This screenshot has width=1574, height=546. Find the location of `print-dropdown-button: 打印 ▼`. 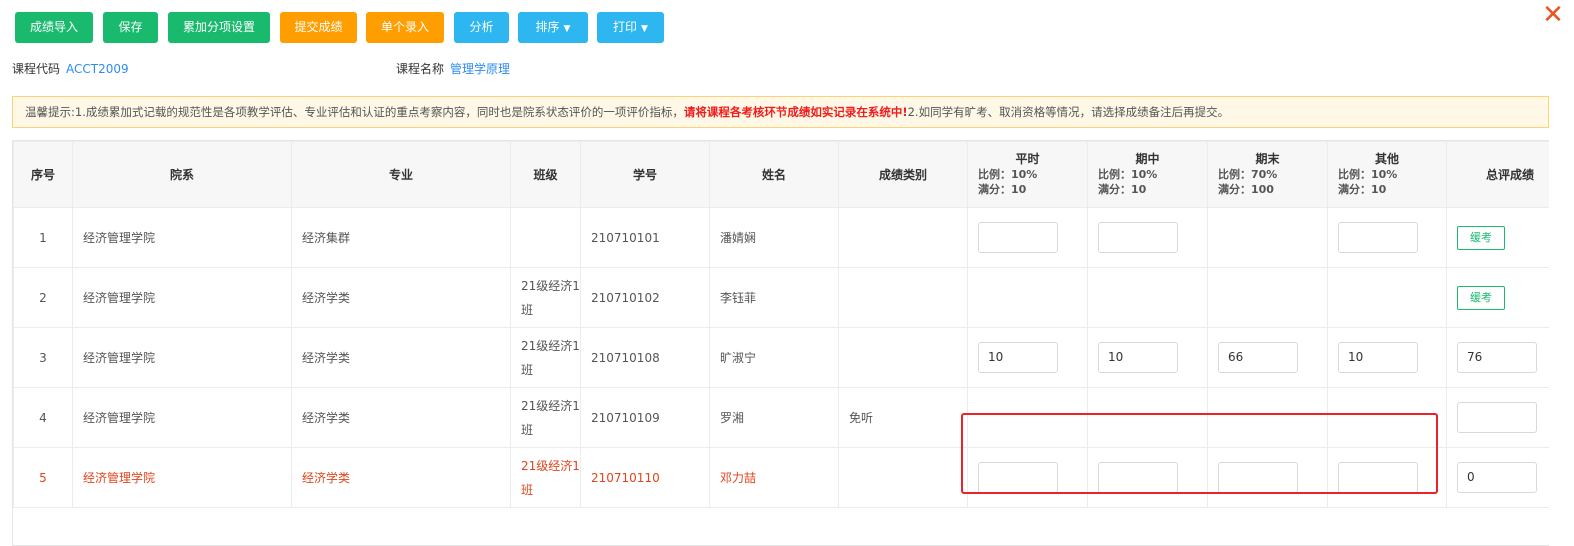

print-dropdown-button: 打印 ▼ is located at coordinates (630, 27).